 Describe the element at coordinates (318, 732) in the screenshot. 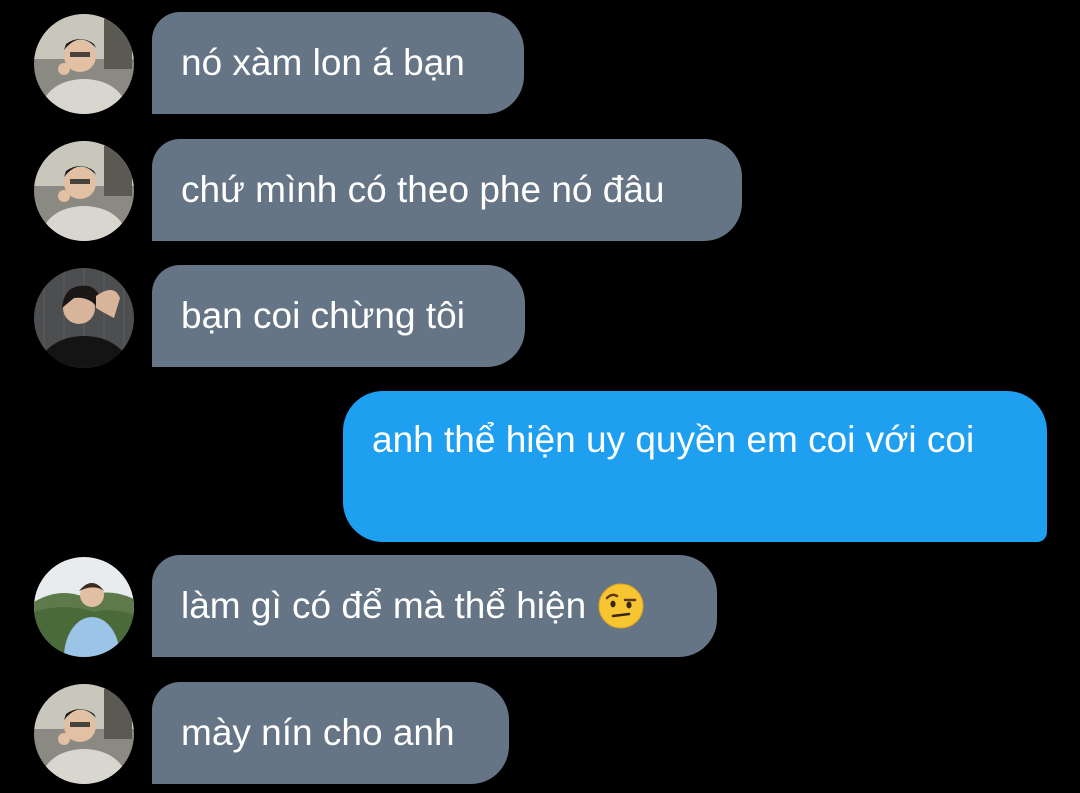

I see `message-text: mày nín cho anh` at that location.